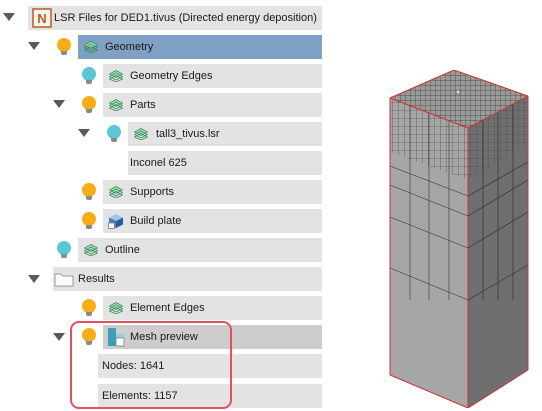 This screenshot has height=411, width=542. I want to click on expand-root-icon, so click(9, 17).